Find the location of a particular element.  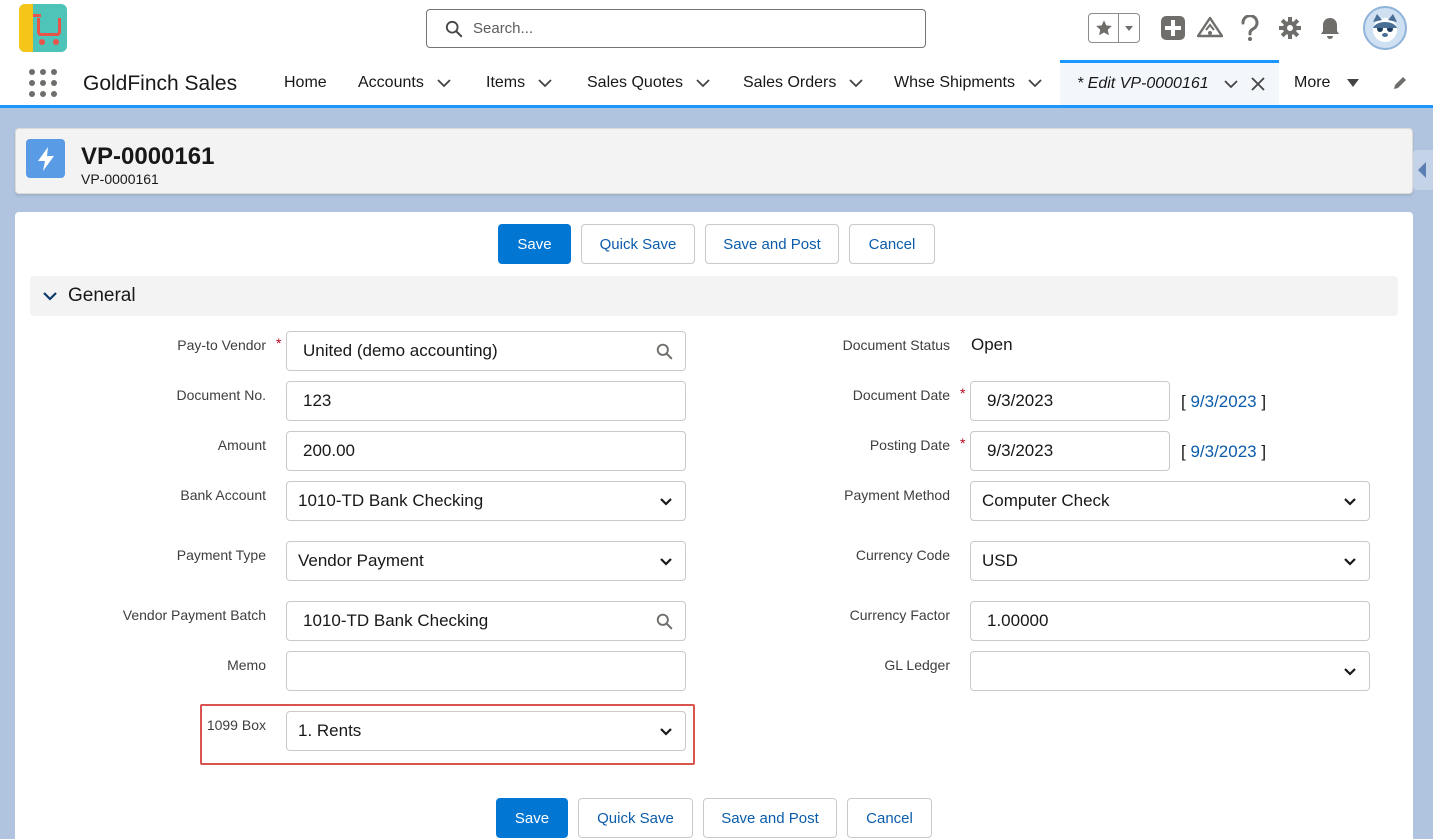

trailhead-icon is located at coordinates (1210, 28).